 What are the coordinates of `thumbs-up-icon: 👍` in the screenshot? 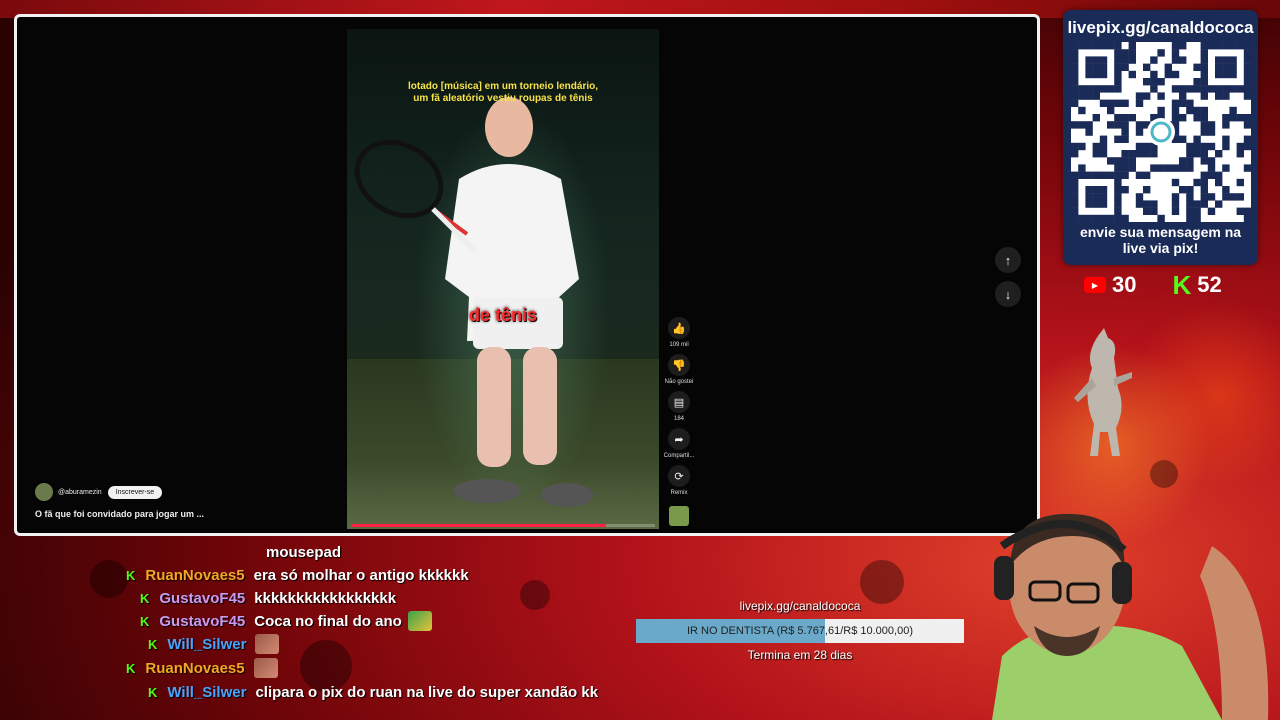 It's located at (679, 328).